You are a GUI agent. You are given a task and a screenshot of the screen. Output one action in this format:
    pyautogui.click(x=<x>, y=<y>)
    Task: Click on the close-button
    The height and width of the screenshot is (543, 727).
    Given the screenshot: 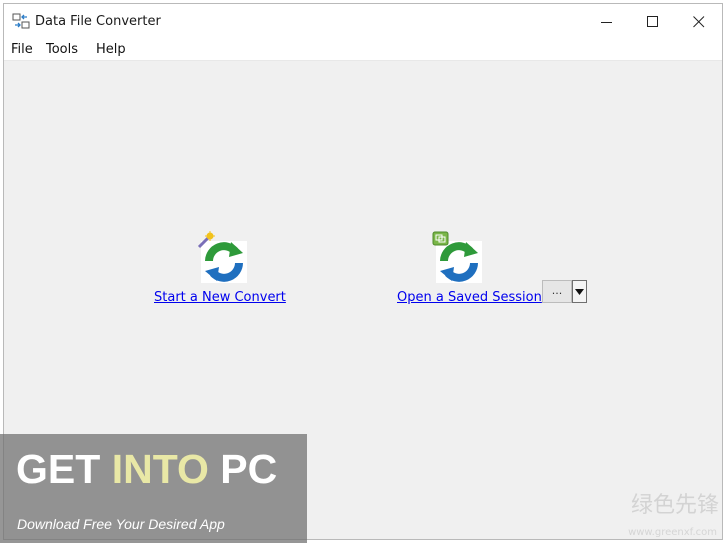 What is the action you would take?
    pyautogui.click(x=699, y=22)
    